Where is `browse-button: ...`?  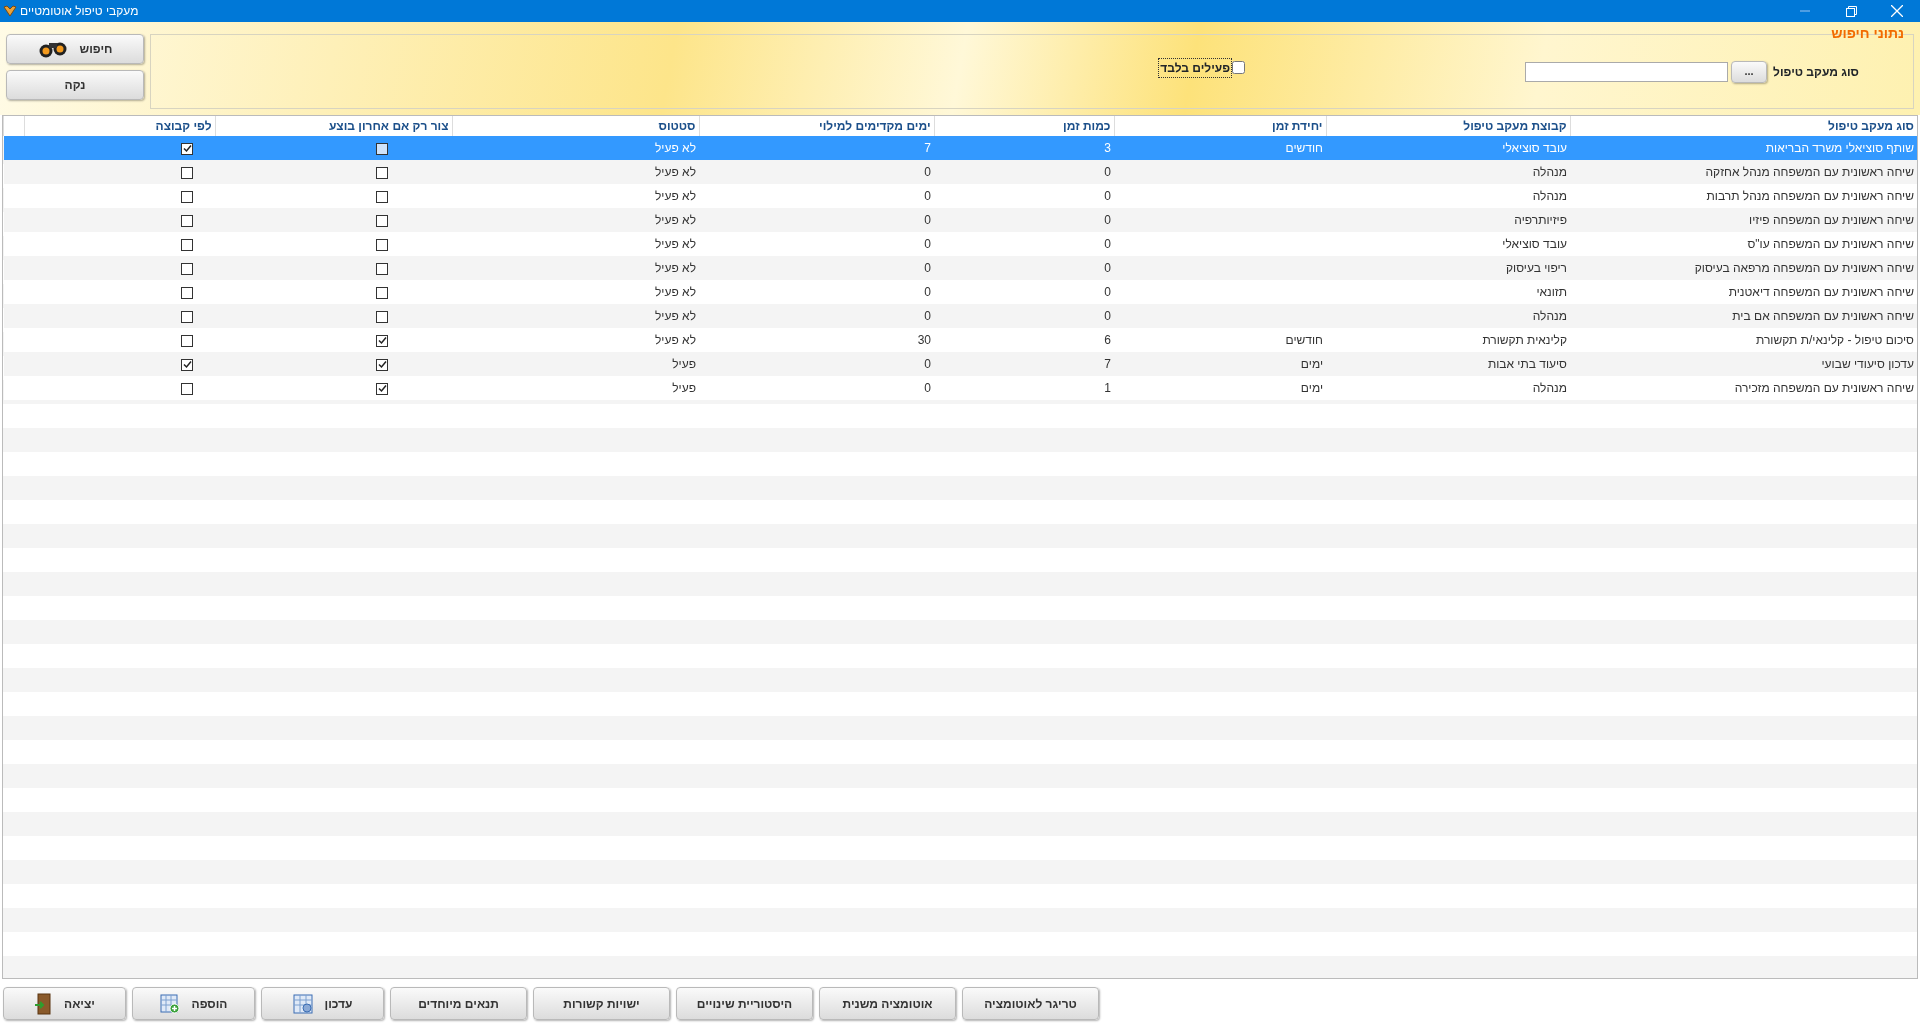
browse-button: ... is located at coordinates (1749, 71).